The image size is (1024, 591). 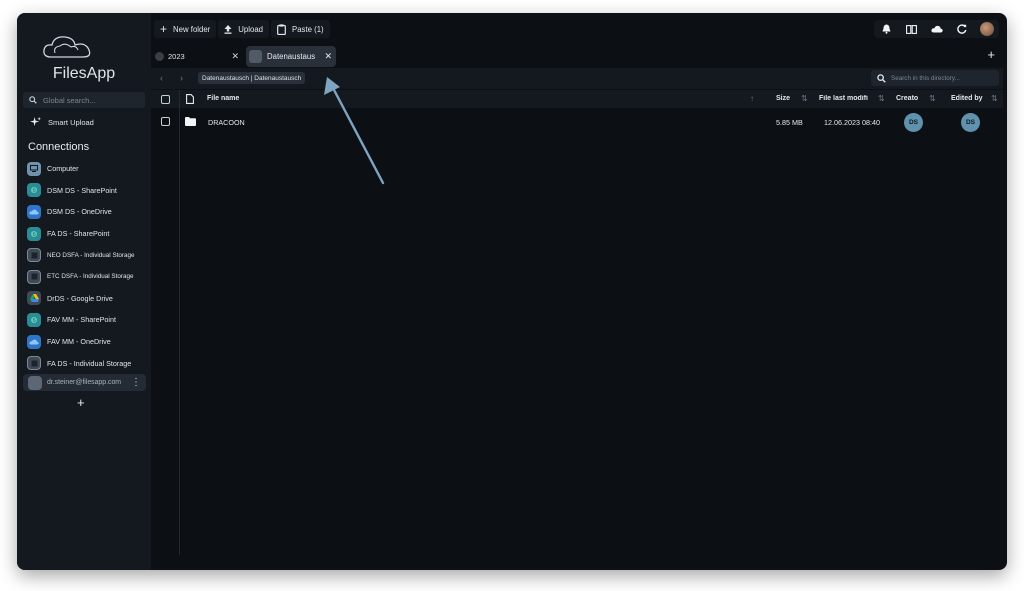 I want to click on connection-item: FAV MM - OneDrive, so click(x=88, y=342).